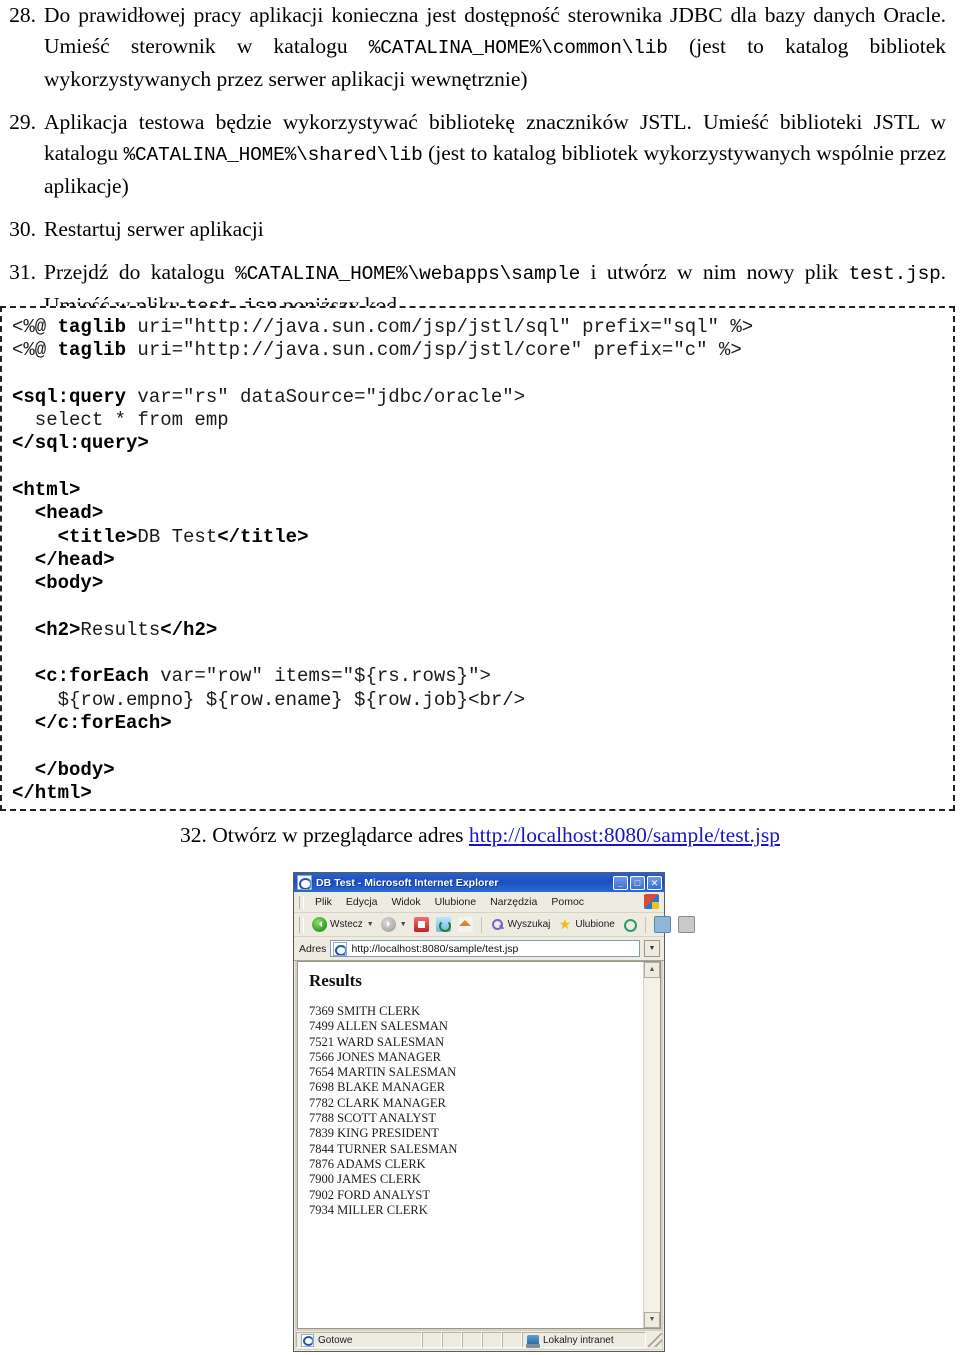 The image size is (960, 1355). I want to click on menu-item-plik: Plik, so click(323, 902).